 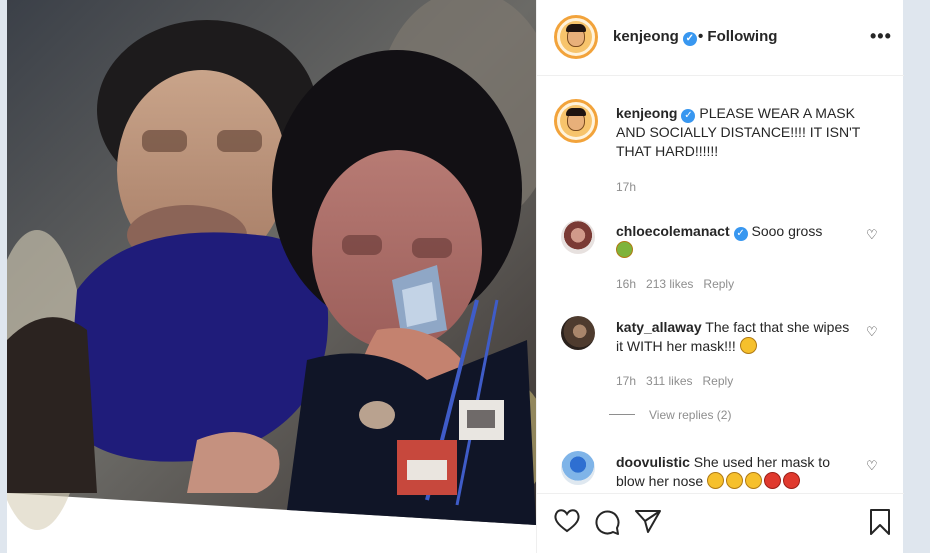 I want to click on author-username-text: kenjeong, so click(x=646, y=36).